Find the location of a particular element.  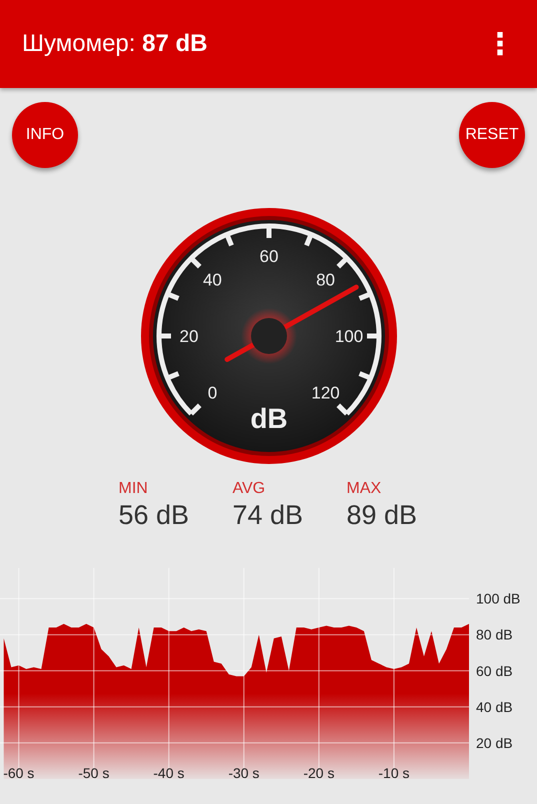

x-axis-label: -40 s is located at coordinates (168, 773).